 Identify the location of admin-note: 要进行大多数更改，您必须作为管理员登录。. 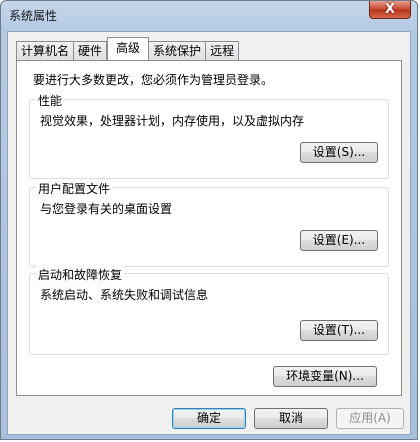
(153, 80).